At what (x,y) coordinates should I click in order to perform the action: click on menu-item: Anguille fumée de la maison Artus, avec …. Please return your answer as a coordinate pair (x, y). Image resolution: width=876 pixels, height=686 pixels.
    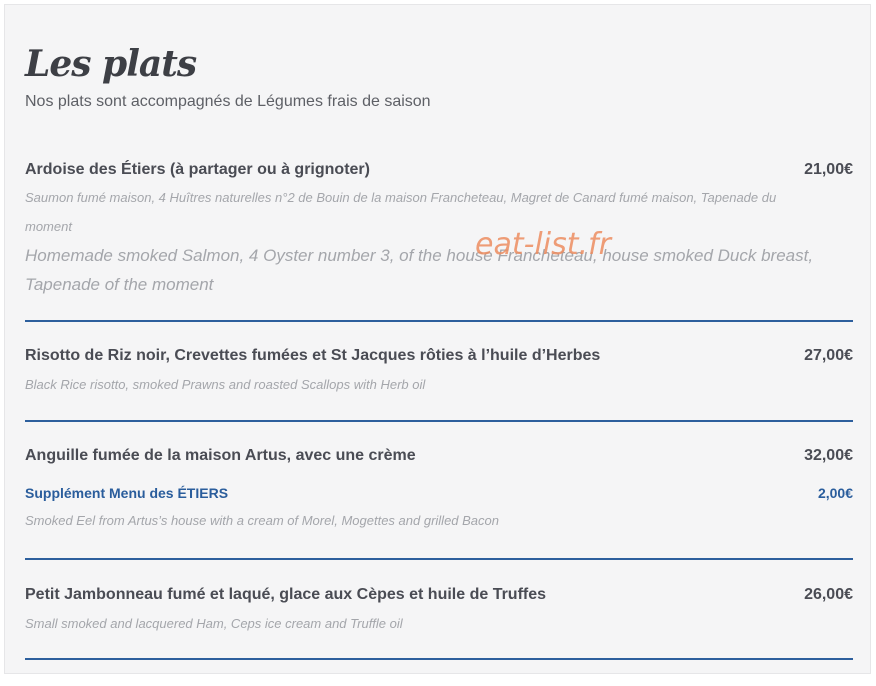
    Looking at the image, I should click on (439, 487).